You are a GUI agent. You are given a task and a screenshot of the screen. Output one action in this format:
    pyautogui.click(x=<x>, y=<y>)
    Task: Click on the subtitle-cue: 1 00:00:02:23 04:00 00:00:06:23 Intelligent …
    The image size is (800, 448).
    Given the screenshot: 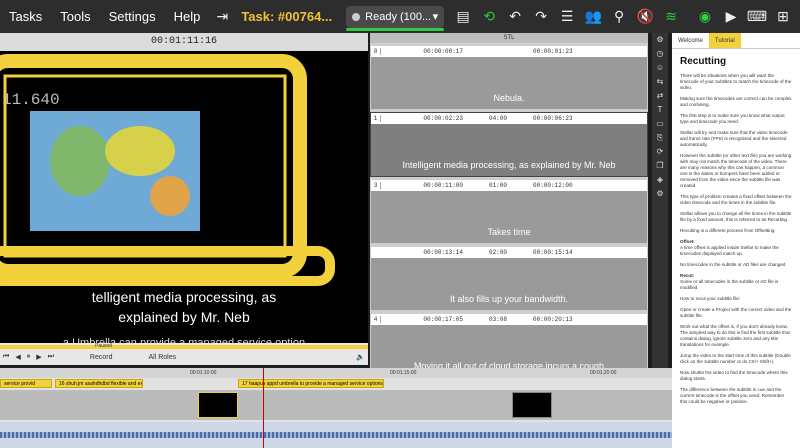 What is the action you would take?
    pyautogui.click(x=509, y=144)
    